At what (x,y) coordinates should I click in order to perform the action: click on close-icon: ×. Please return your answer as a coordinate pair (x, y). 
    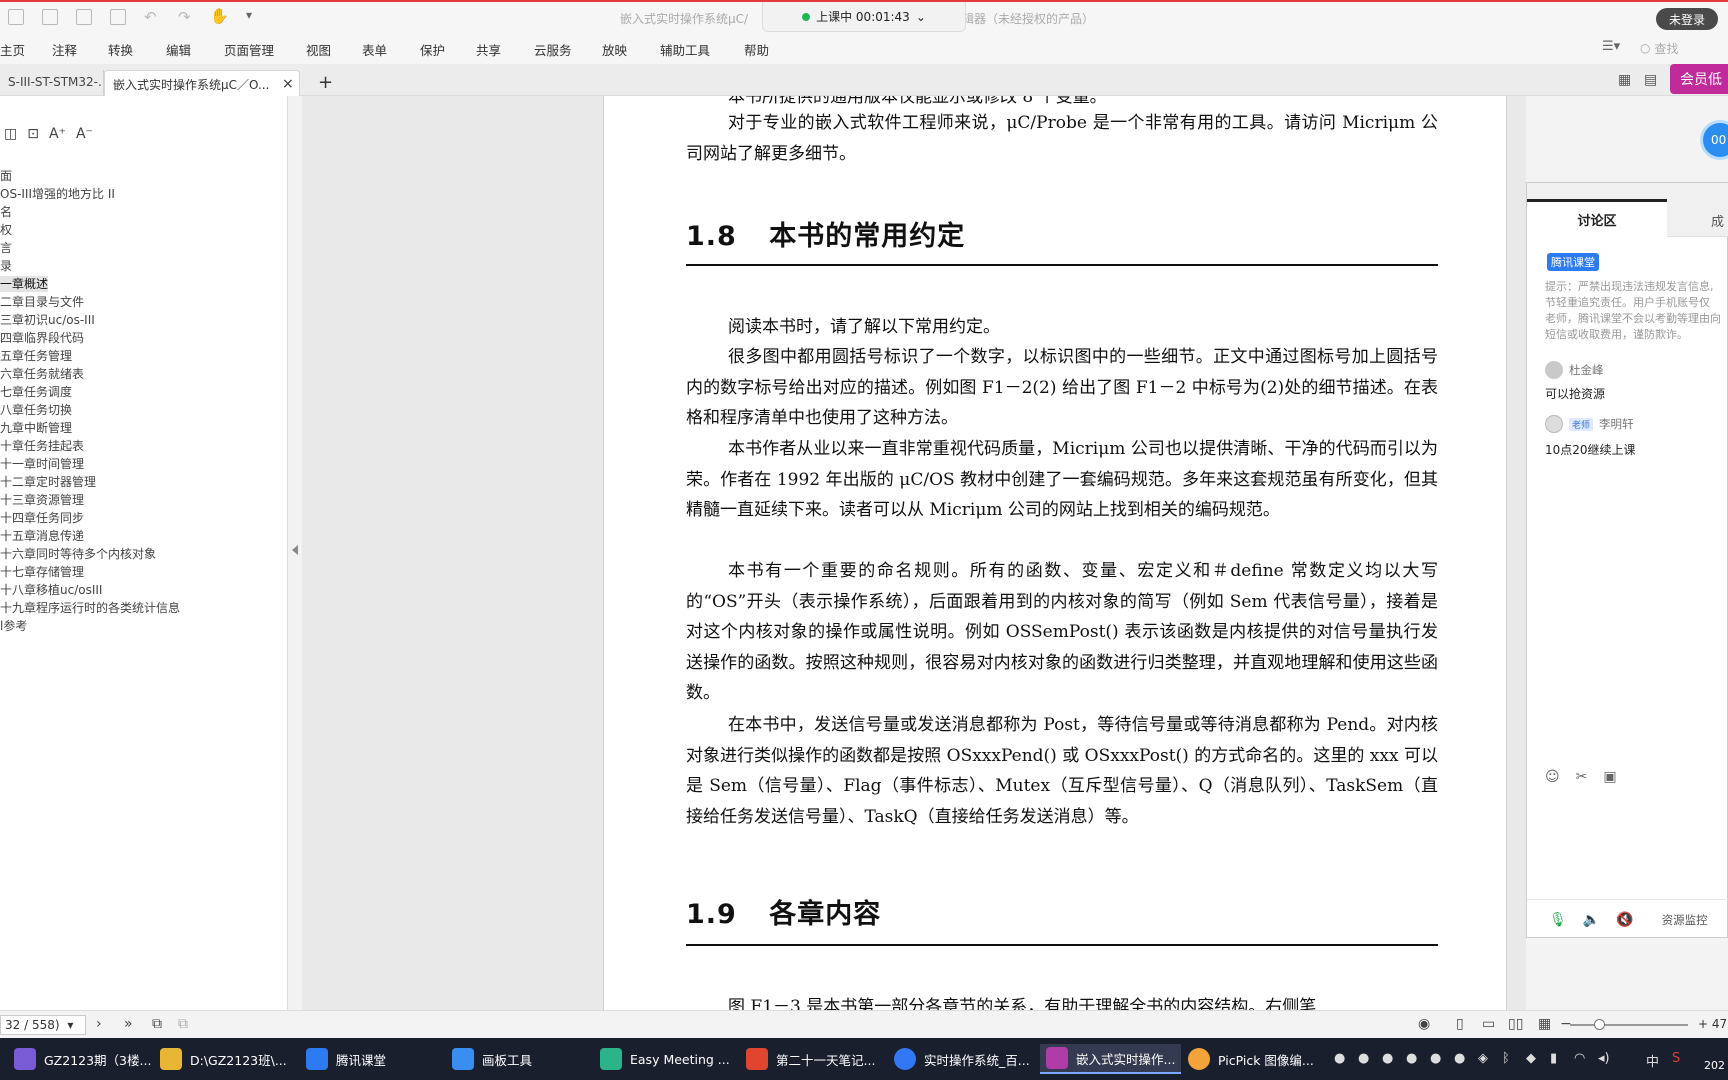
    Looking at the image, I should click on (288, 84).